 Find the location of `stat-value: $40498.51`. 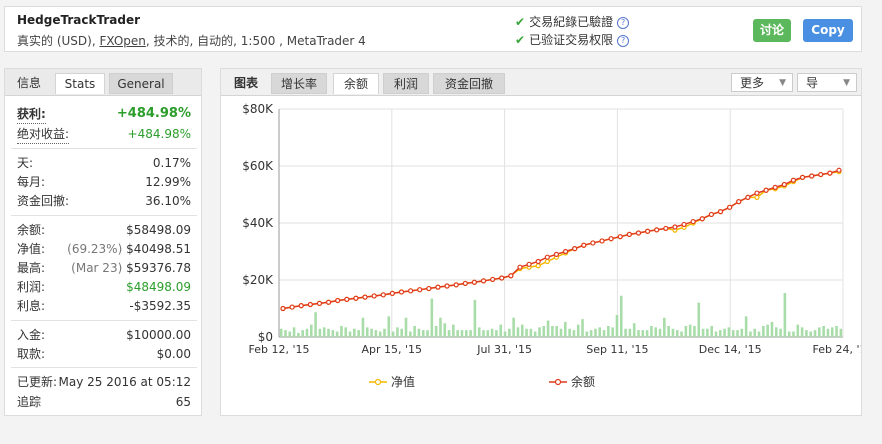

stat-value: $40498.51 is located at coordinates (158, 249).